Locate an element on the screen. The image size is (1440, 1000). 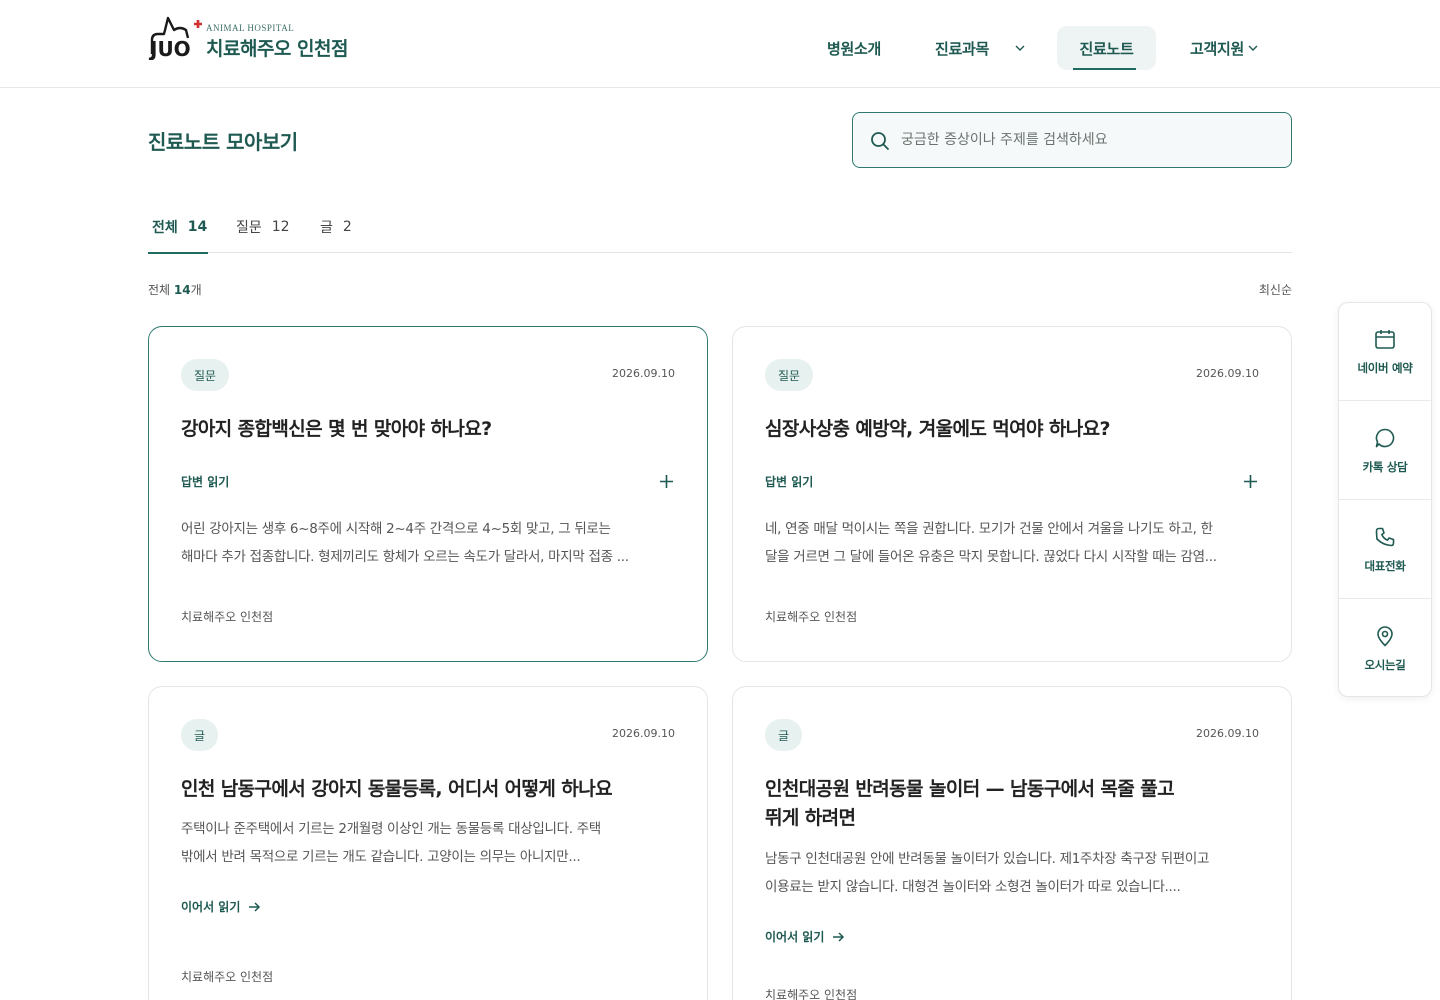
phone-icon is located at coordinates (1385, 536).